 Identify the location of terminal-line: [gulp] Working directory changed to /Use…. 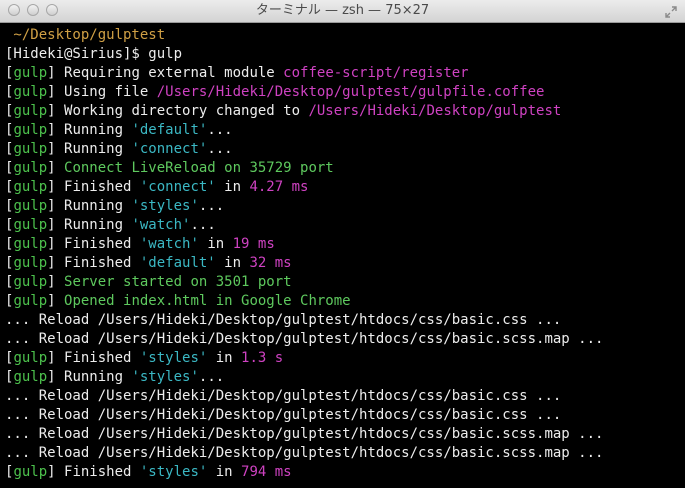
(345, 111).